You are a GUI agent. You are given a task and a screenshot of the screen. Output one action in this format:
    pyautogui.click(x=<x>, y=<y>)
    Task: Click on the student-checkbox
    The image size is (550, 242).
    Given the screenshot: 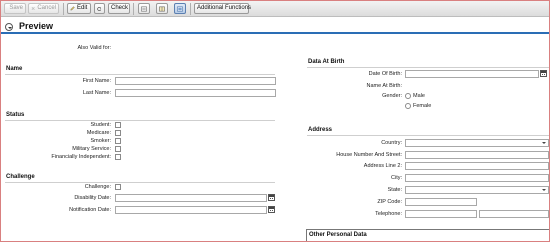 What is the action you would take?
    pyautogui.click(x=118, y=125)
    